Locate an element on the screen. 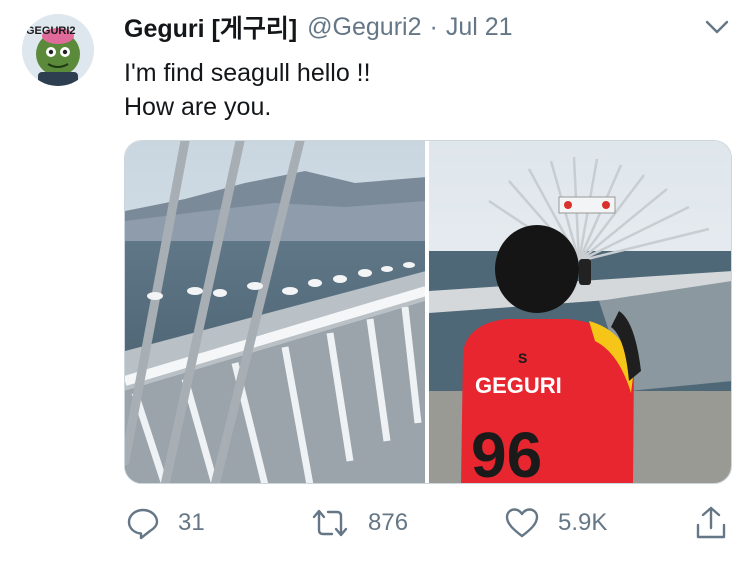 The height and width of the screenshot is (561, 750). tweet-text-line-1: I'm find seagull hello !! is located at coordinates (247, 73).